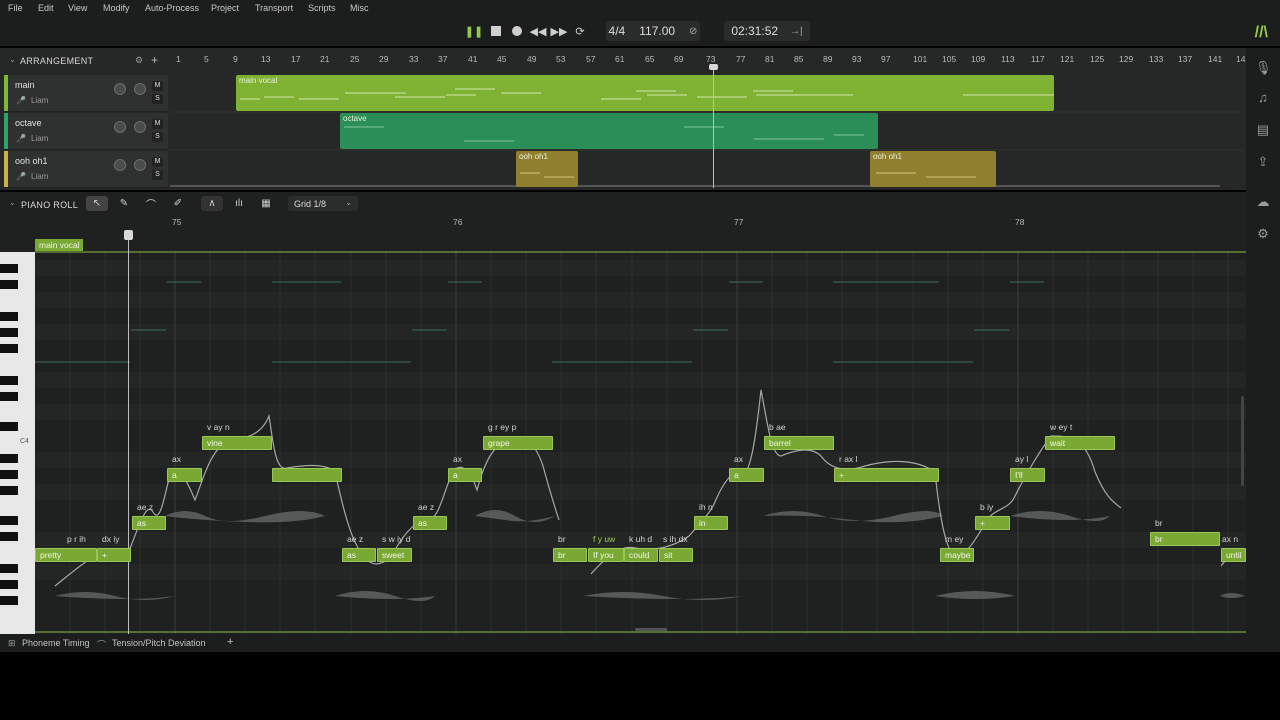 This screenshot has width=1280, height=720. What do you see at coordinates (668, 555) in the screenshot?
I see `note-lyric: sit` at bounding box center [668, 555].